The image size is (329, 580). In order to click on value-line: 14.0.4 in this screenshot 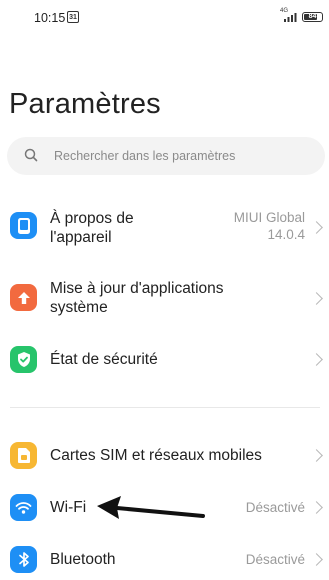, I will do `click(286, 234)`.